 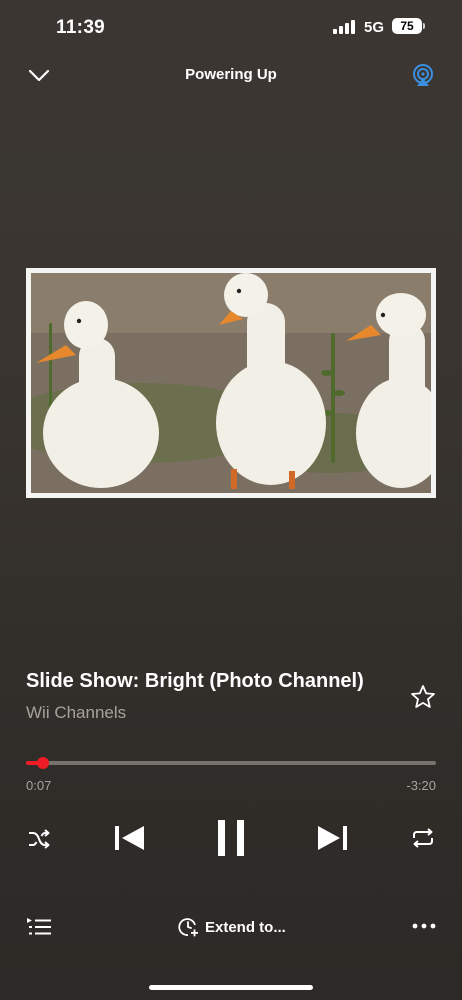 What do you see at coordinates (231, 838) in the screenshot?
I see `pause-icon` at bounding box center [231, 838].